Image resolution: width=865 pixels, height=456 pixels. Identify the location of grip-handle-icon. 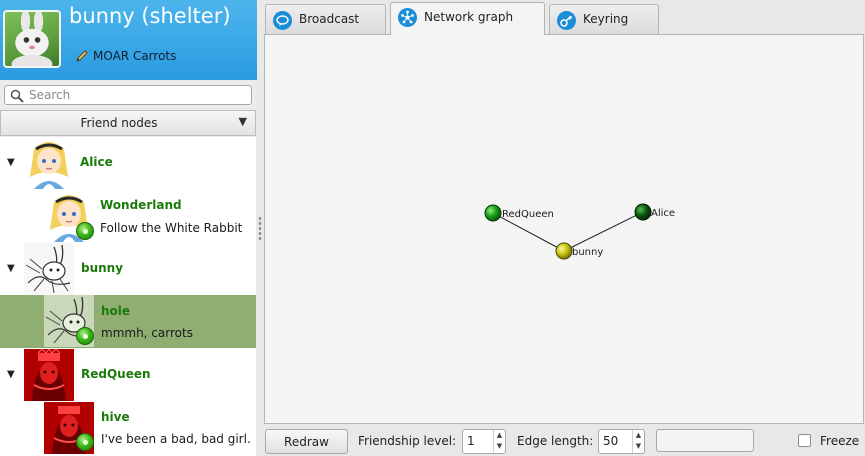
(260, 228).